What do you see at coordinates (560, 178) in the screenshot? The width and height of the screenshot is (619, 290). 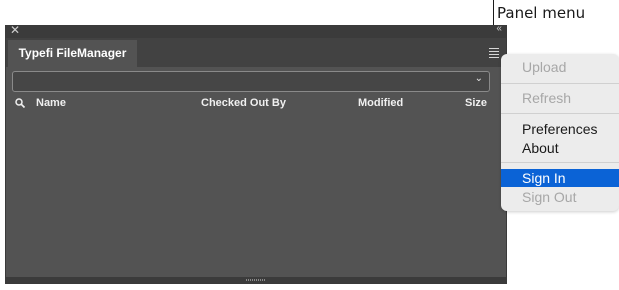 I see `menu-item-sign-in: Sign In` at bounding box center [560, 178].